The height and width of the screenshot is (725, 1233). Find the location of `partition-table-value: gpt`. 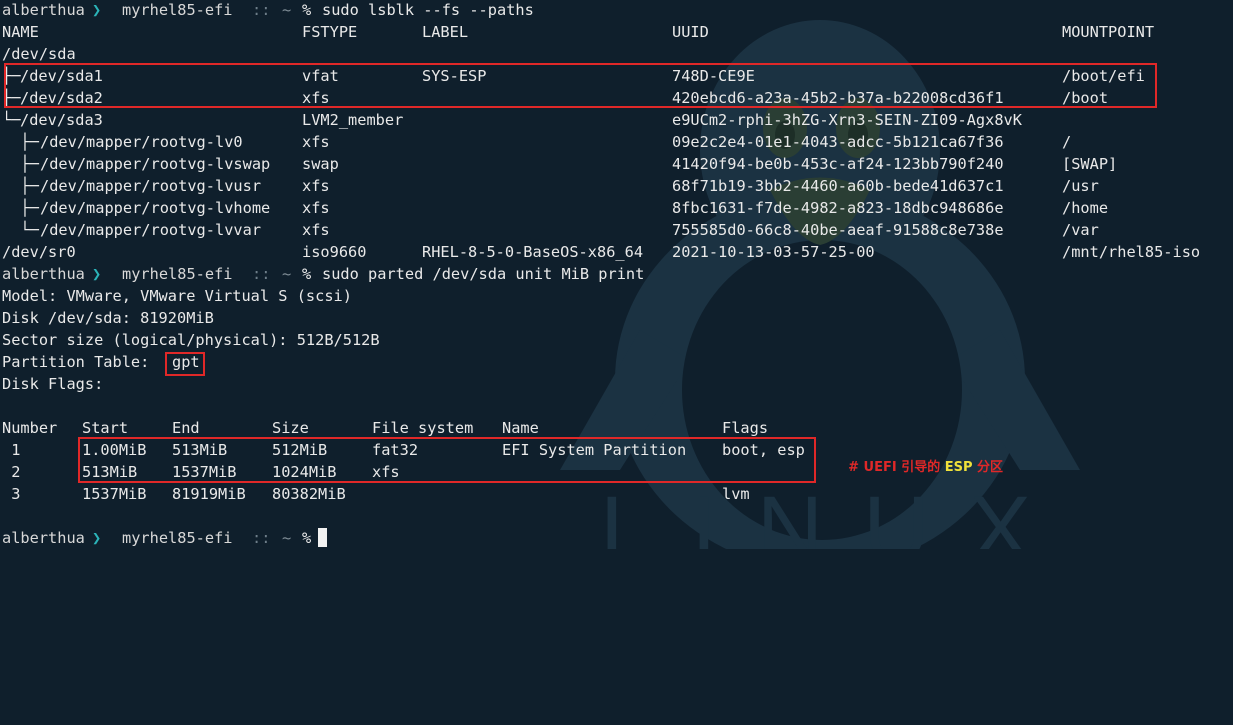

partition-table-value: gpt is located at coordinates (186, 362).